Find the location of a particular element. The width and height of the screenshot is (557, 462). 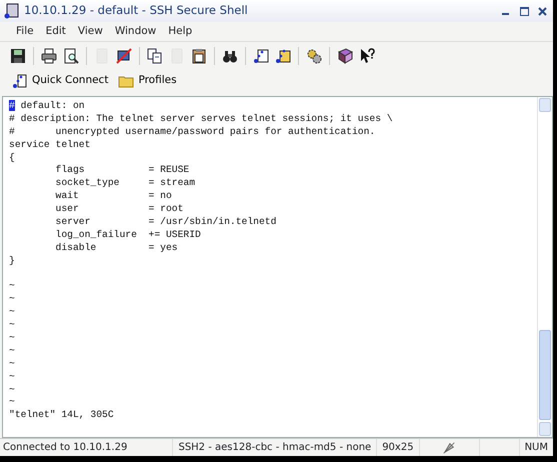

terminal-line: "telnet" 14L, 305C is located at coordinates (62, 415).